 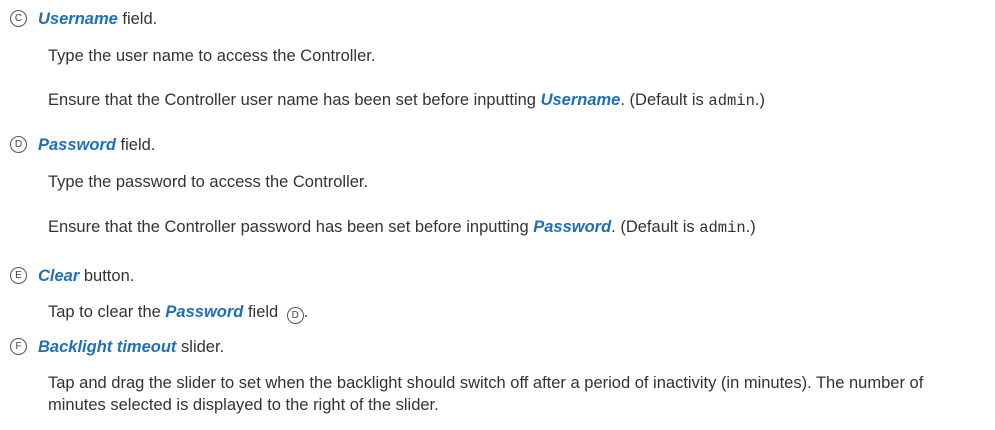 I want to click on callout-marker-c: C, so click(x=18, y=18).